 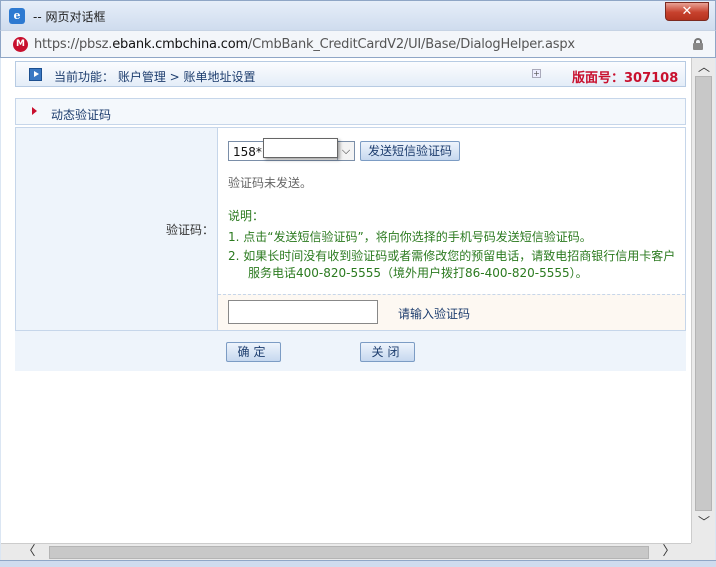 What do you see at coordinates (189, 230) in the screenshot?
I see `field-label: 验证码：` at bounding box center [189, 230].